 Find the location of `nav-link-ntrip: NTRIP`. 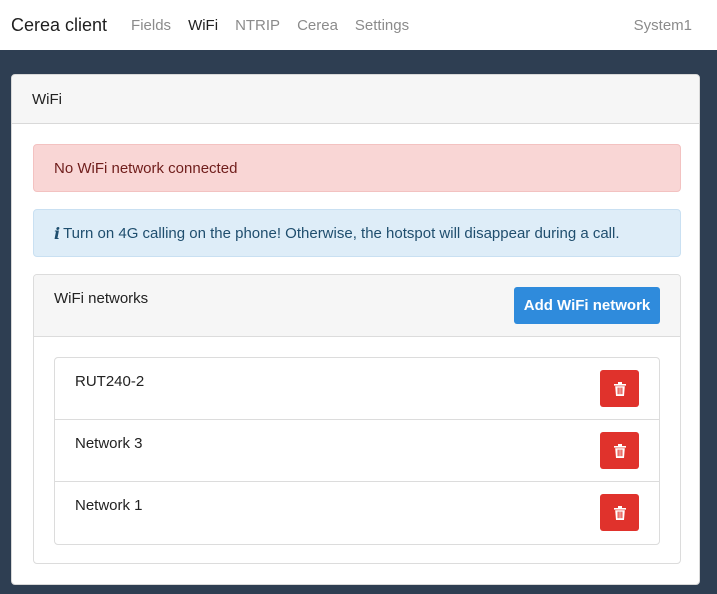

nav-link-ntrip: NTRIP is located at coordinates (257, 25).